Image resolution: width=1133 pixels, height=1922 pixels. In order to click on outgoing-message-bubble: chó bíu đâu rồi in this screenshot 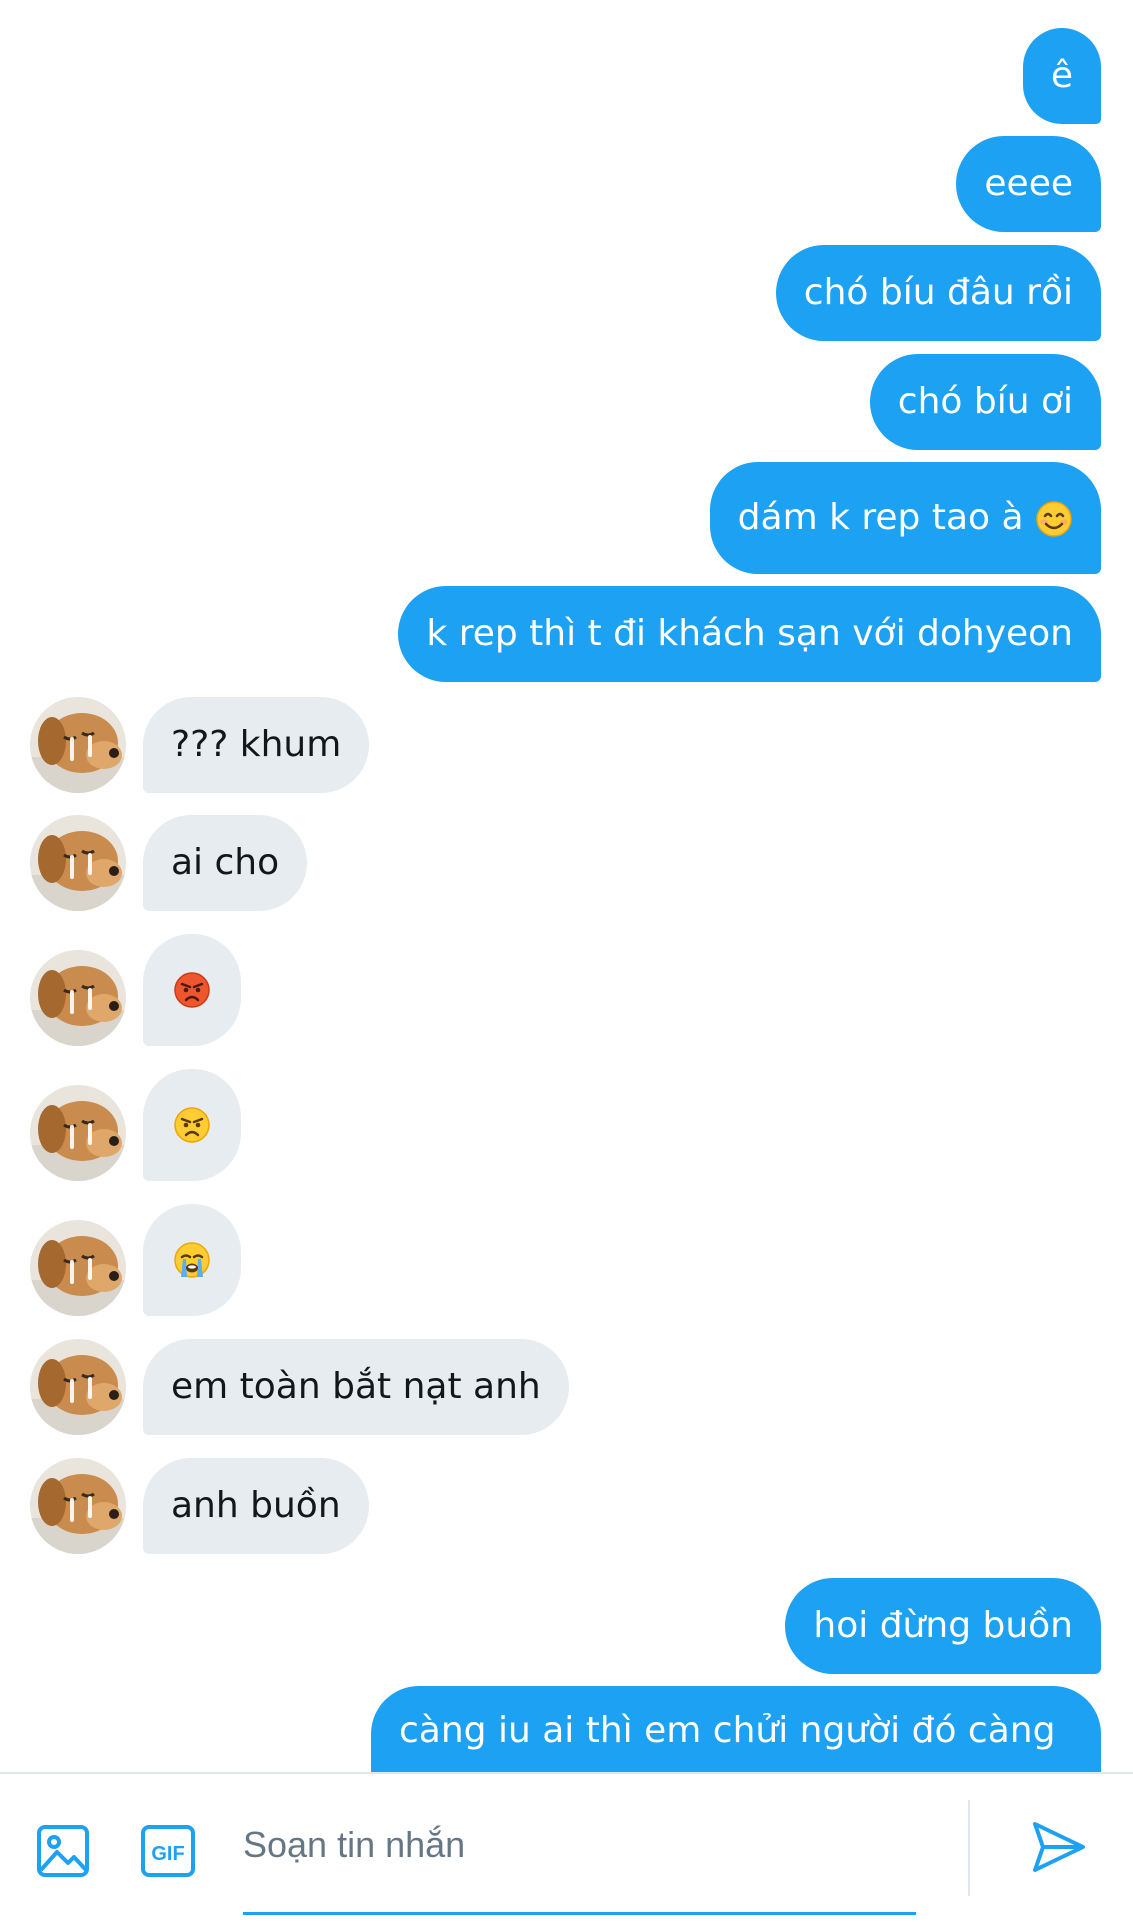, I will do `click(938, 293)`.